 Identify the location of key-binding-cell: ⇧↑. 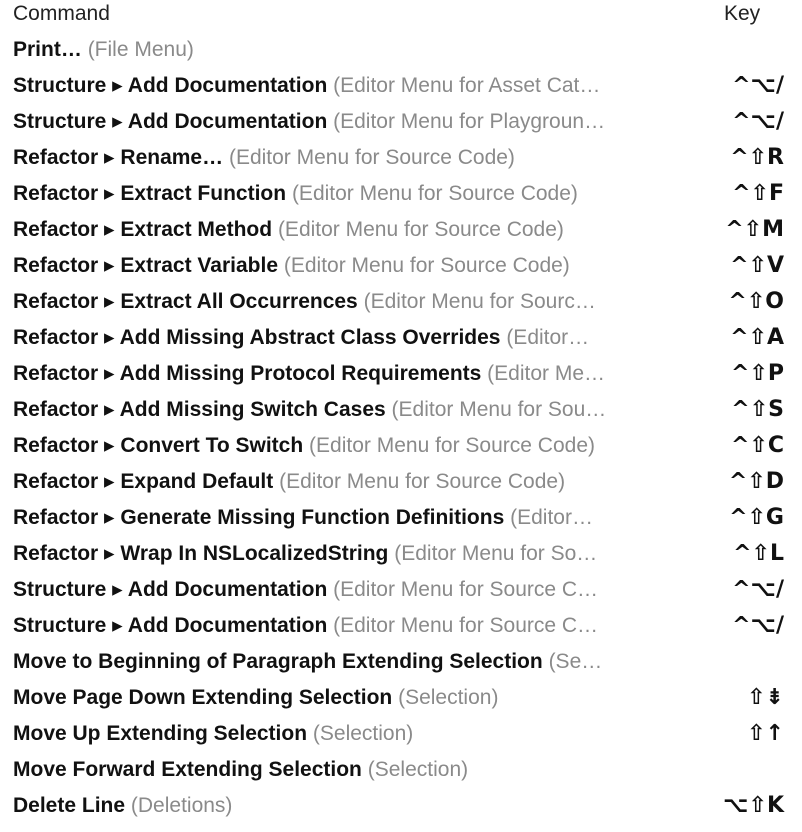
(765, 734).